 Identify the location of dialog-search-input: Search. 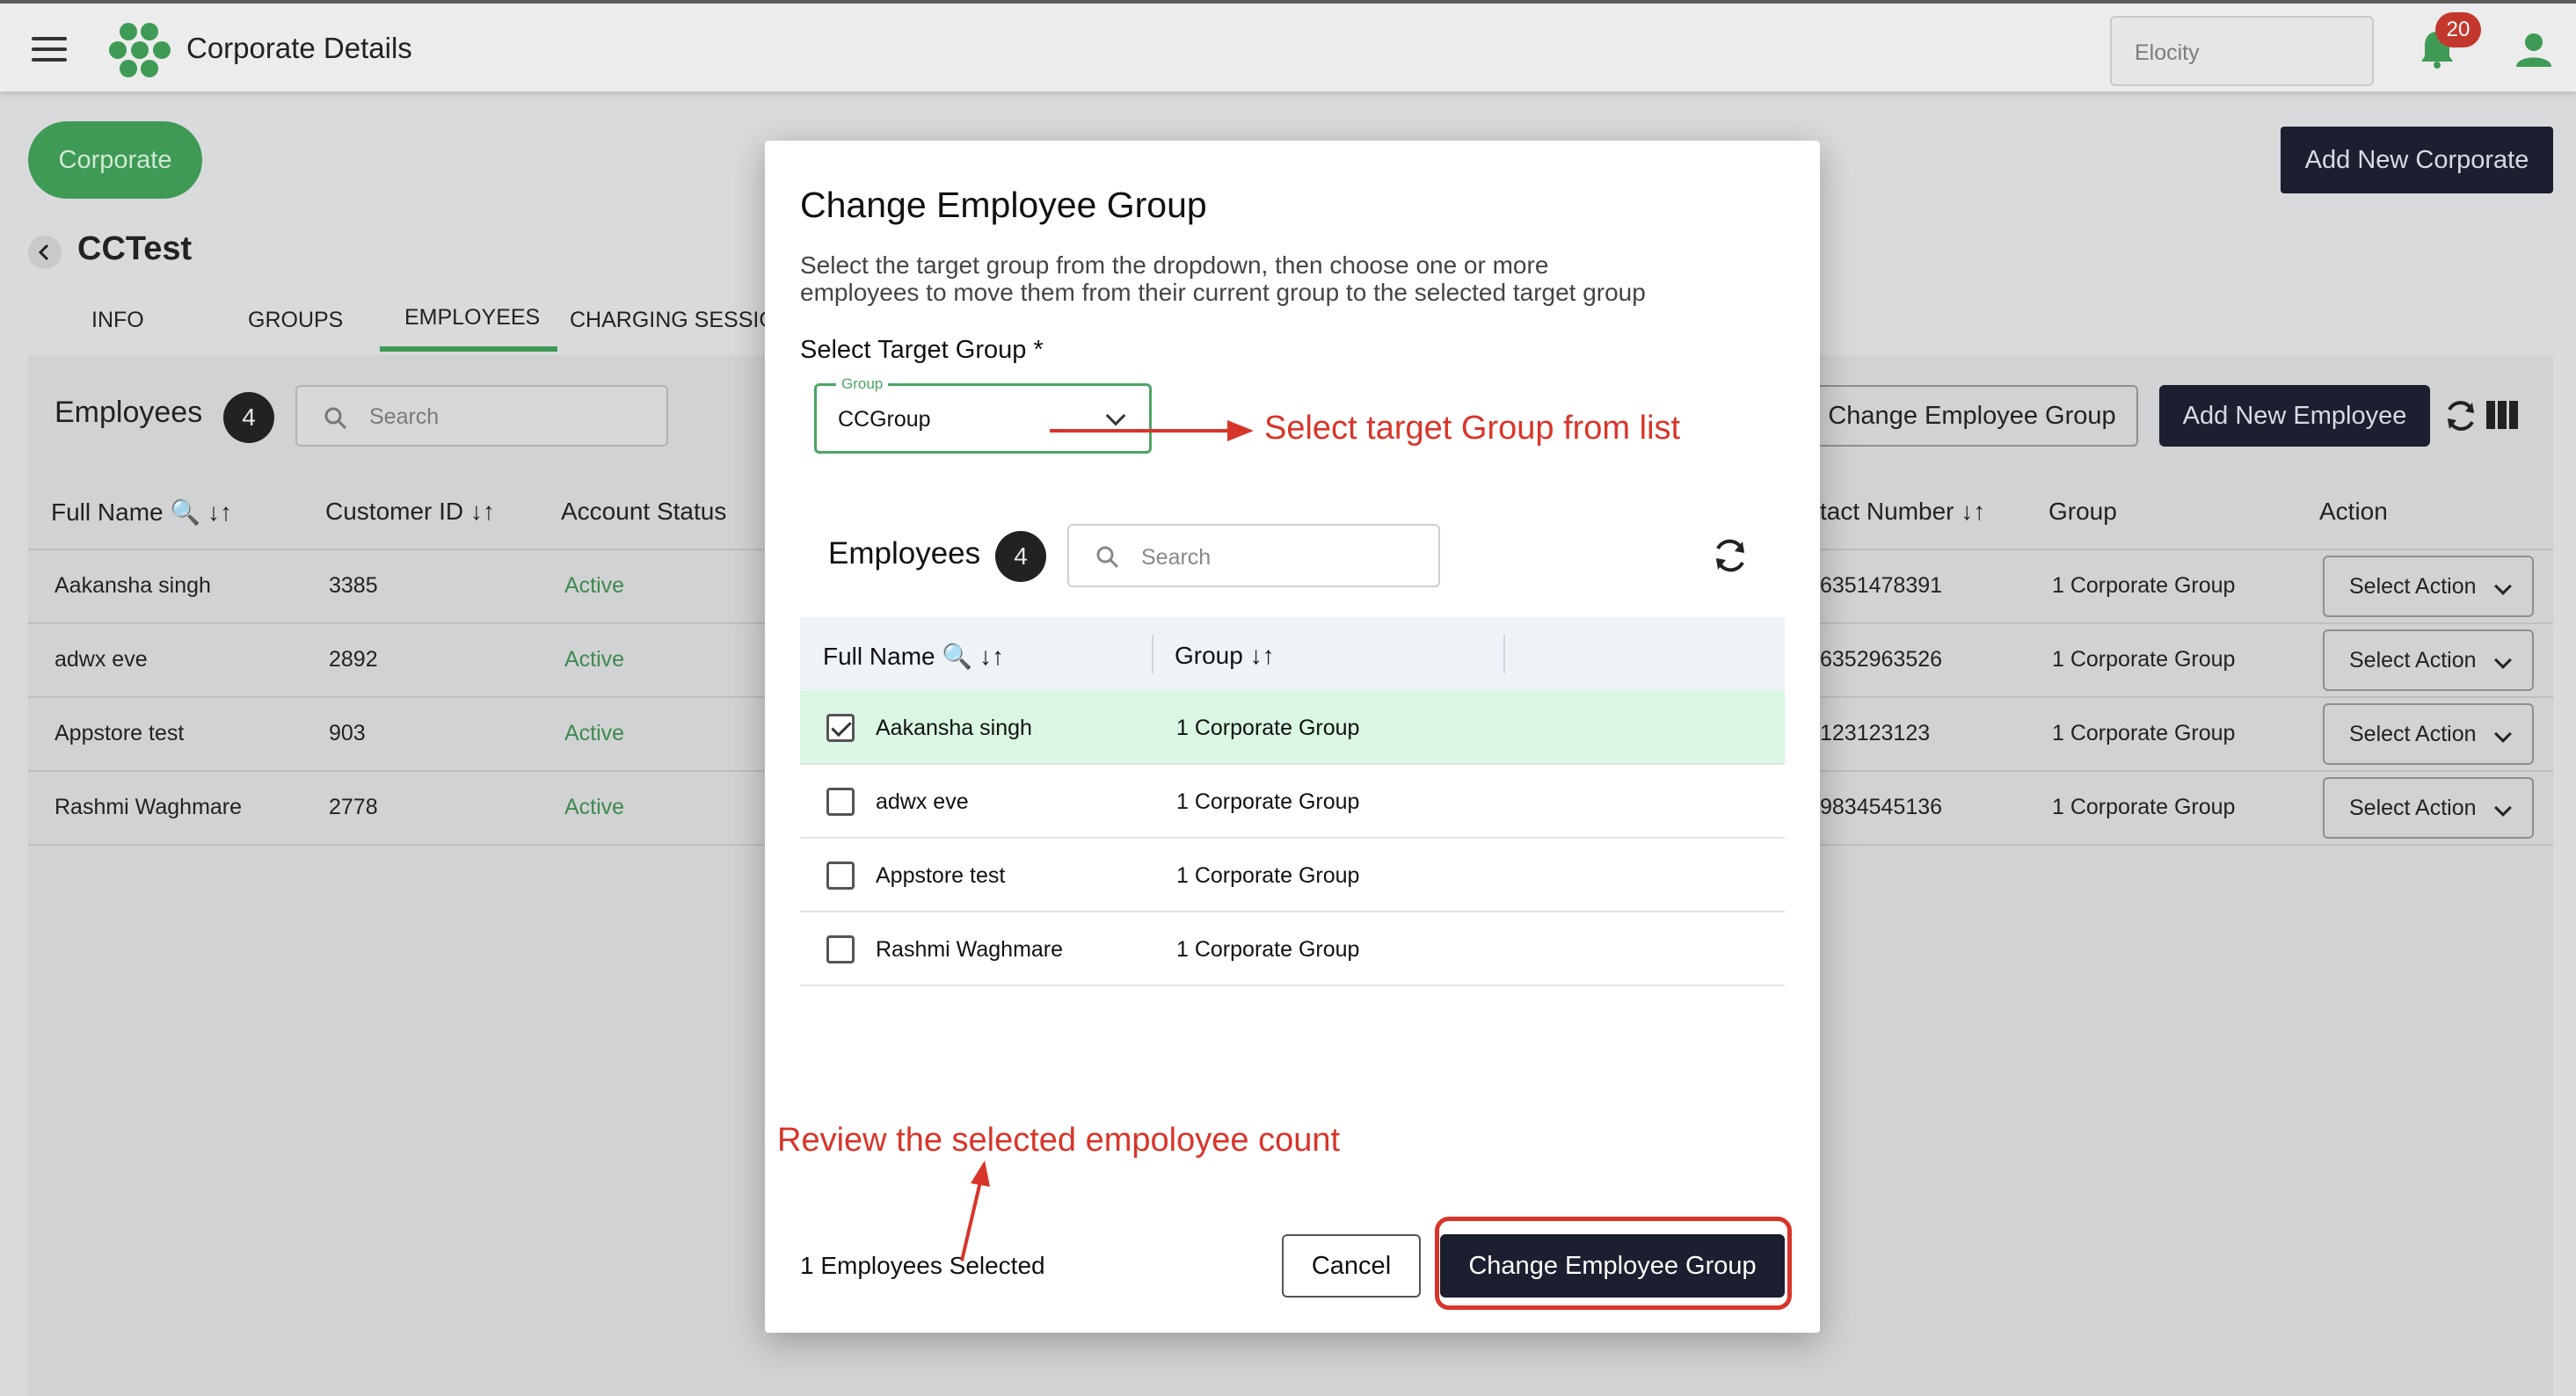
(1253, 555).